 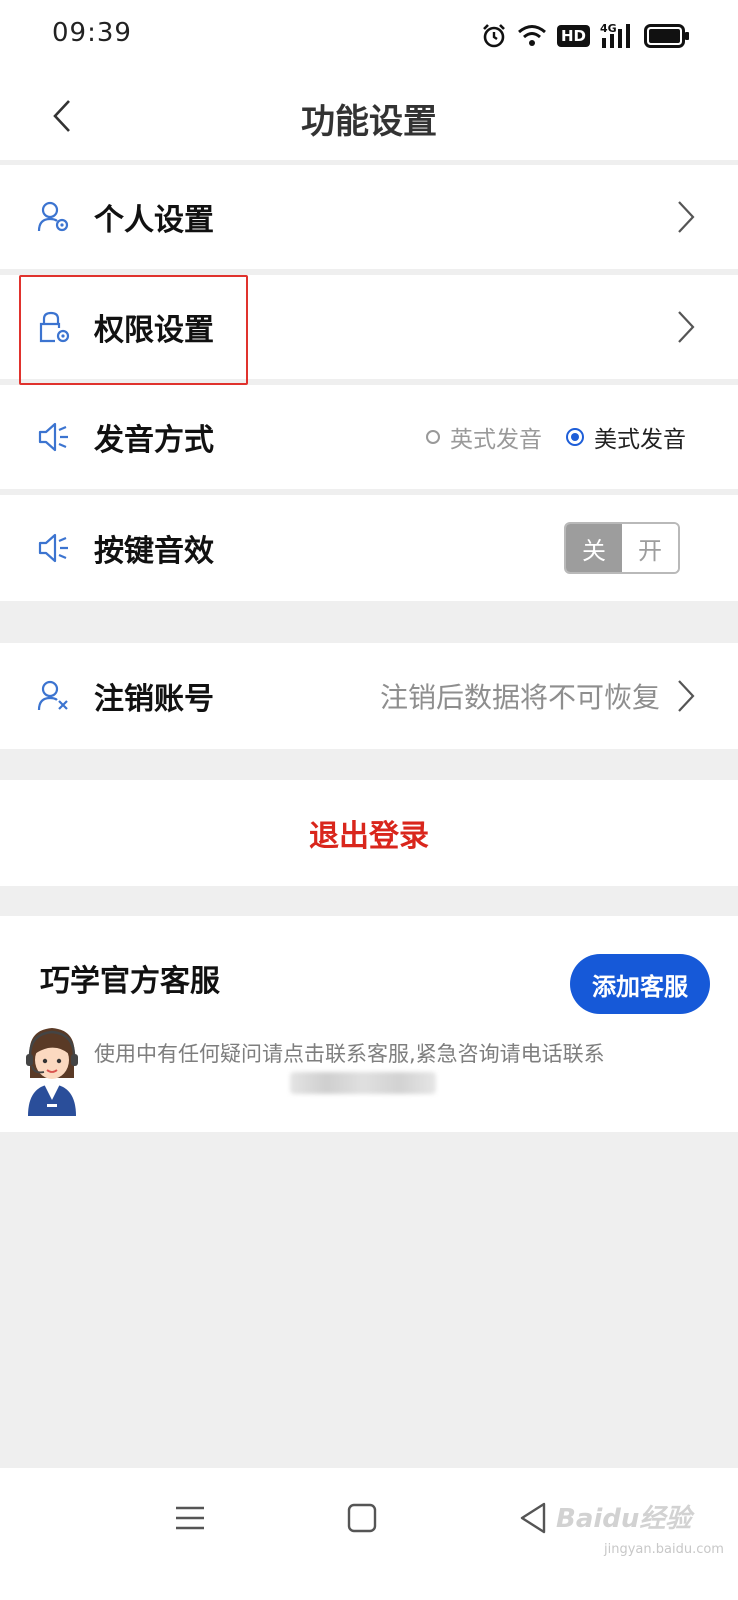 I want to click on cancel-account-hint: 注销后数据将不可恢复, so click(x=519, y=697).